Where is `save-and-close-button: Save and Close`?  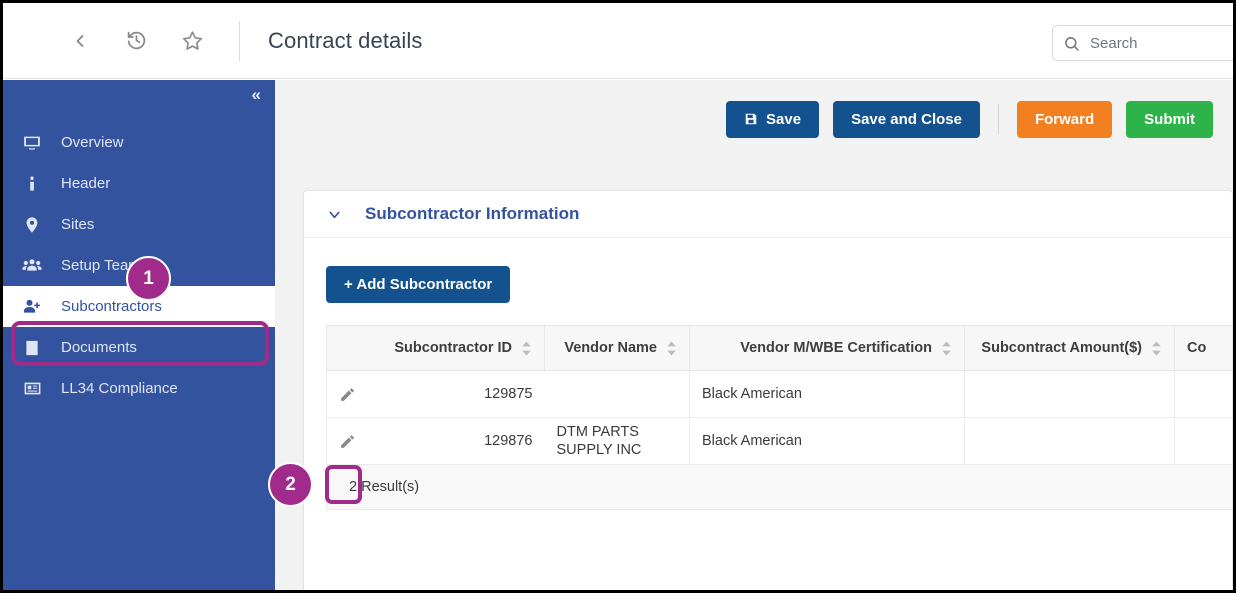
save-and-close-button: Save and Close is located at coordinates (906, 119).